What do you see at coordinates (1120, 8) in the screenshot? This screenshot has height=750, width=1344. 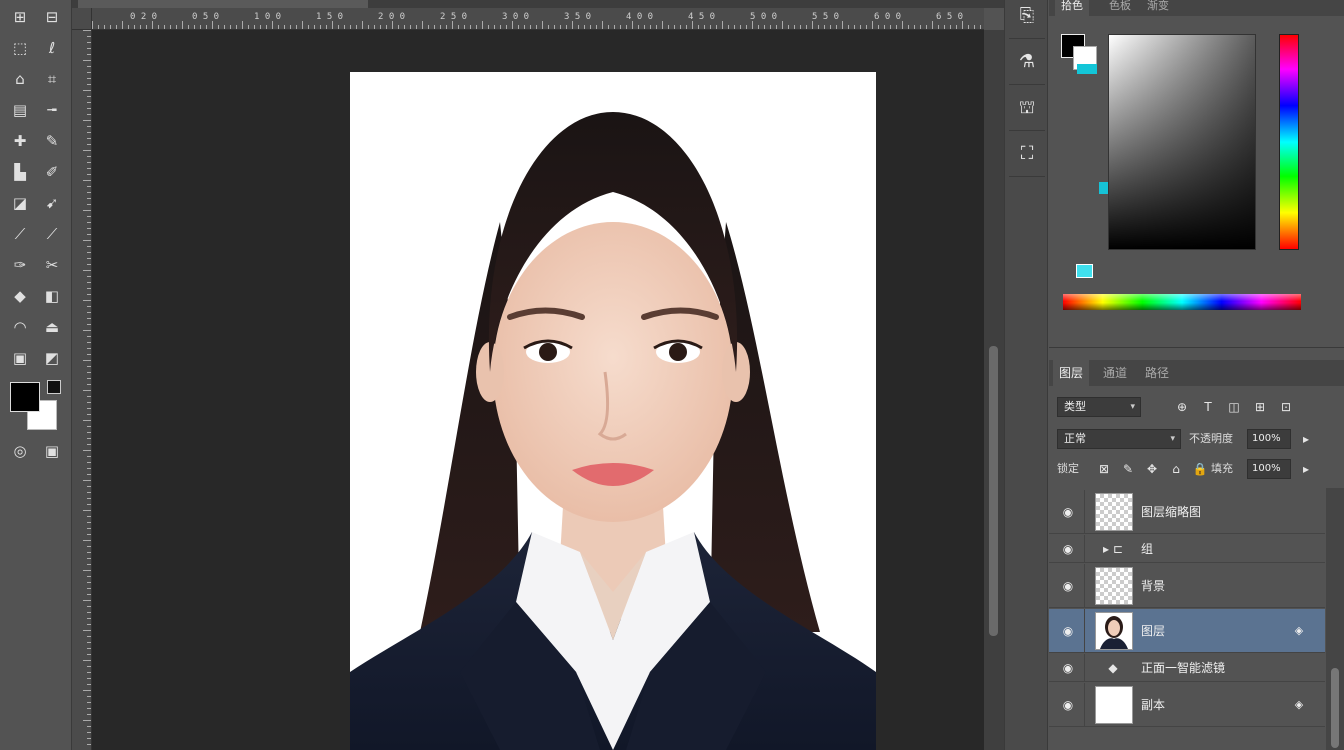 I see `tab-swatches: 色板` at bounding box center [1120, 8].